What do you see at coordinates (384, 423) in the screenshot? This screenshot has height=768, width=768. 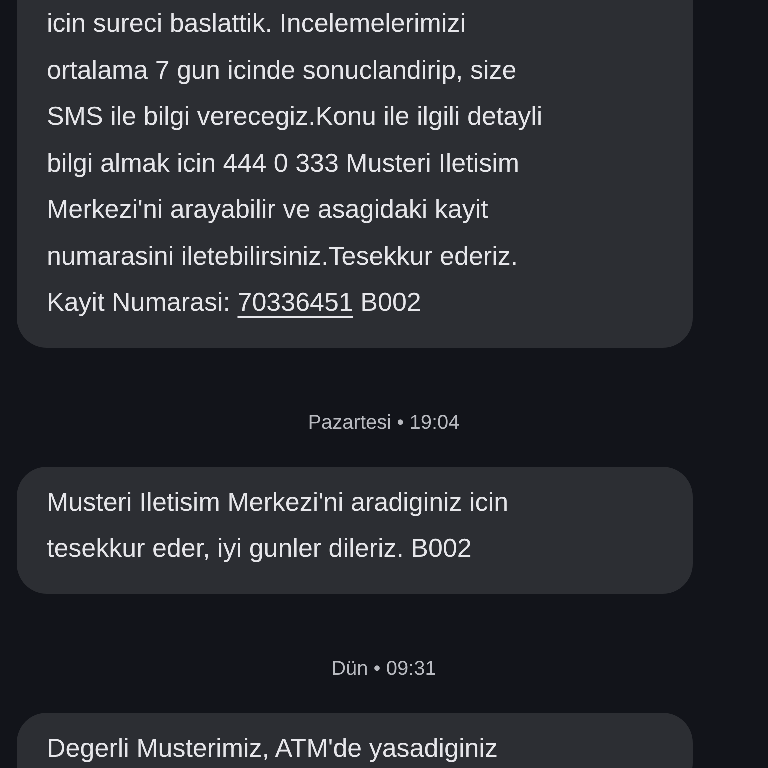 I see `date-separator: Pazartesi • 19:04` at bounding box center [384, 423].